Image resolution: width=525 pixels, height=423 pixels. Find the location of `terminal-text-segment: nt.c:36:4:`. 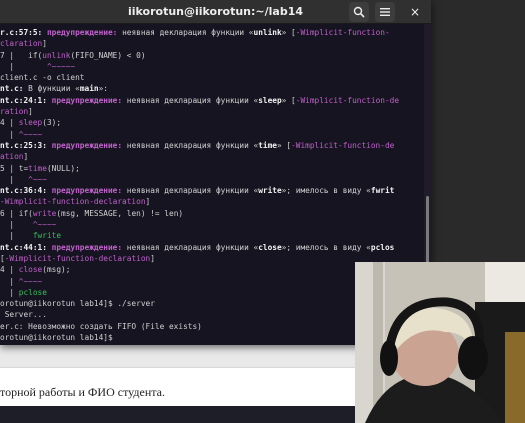

terminal-text-segment: nt.c:36:4: is located at coordinates (26, 191).